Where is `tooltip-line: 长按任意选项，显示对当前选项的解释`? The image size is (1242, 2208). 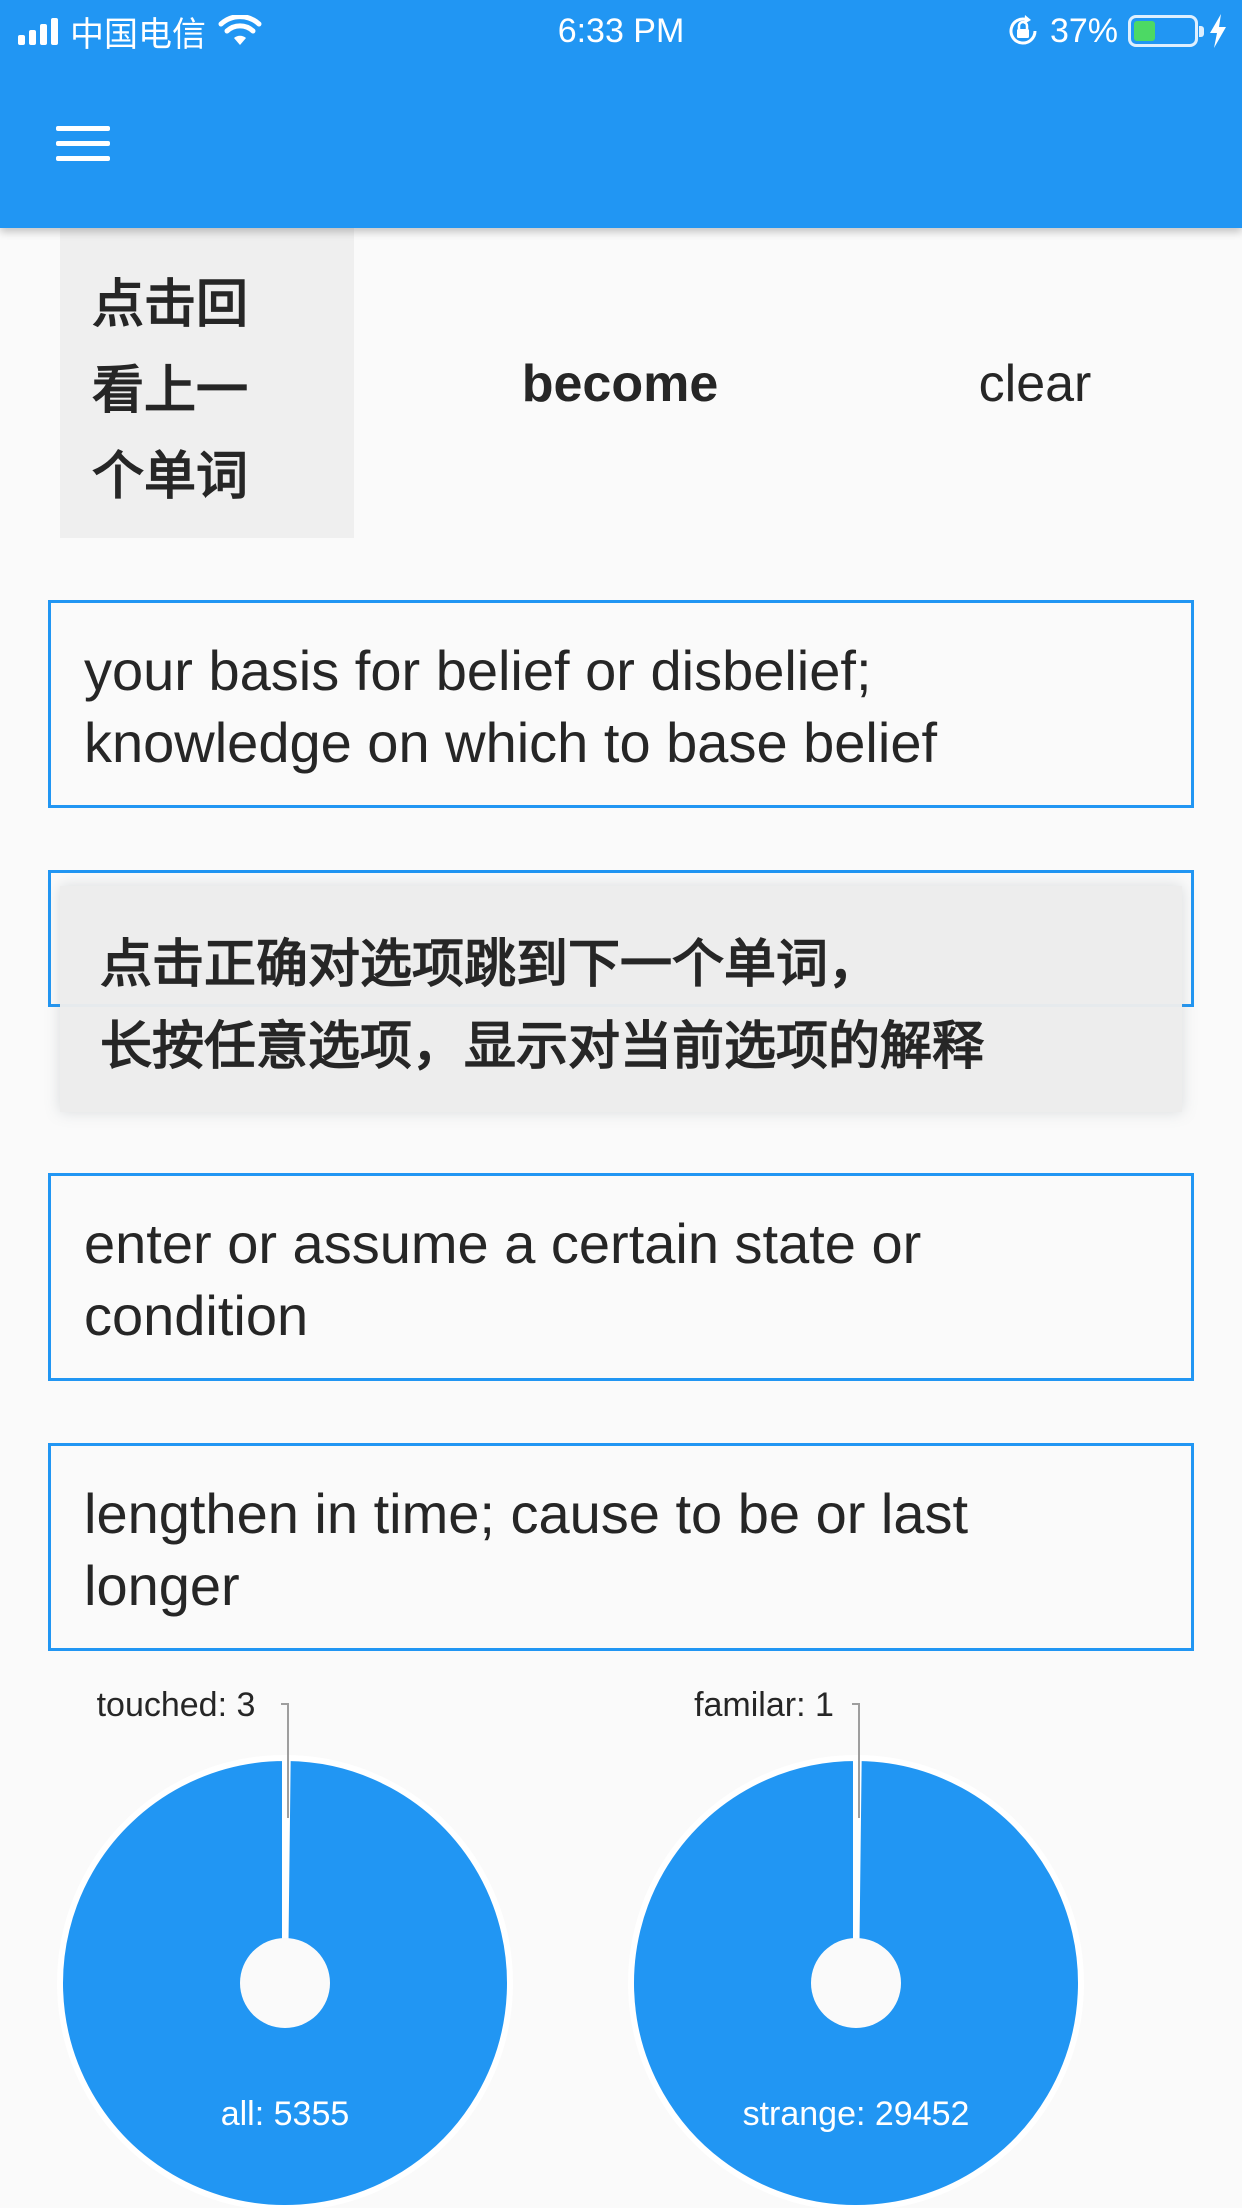
tooltip-line: 长按任意选项，显示对当前选项的解释 is located at coordinates (542, 1047).